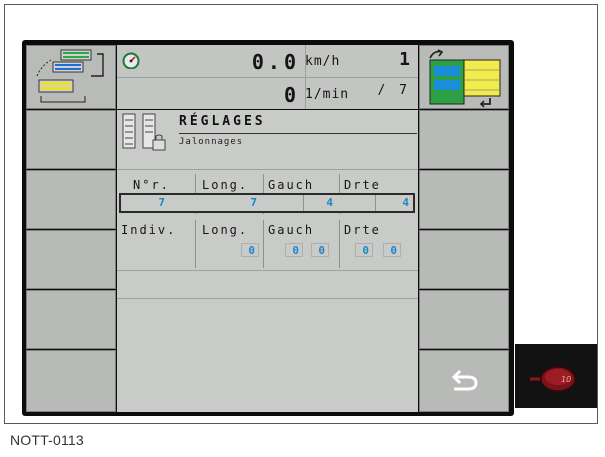 This screenshot has height=457, width=605. Describe the element at coordinates (144, 132) in the screenshot. I see `tramline-settings-icon` at that location.